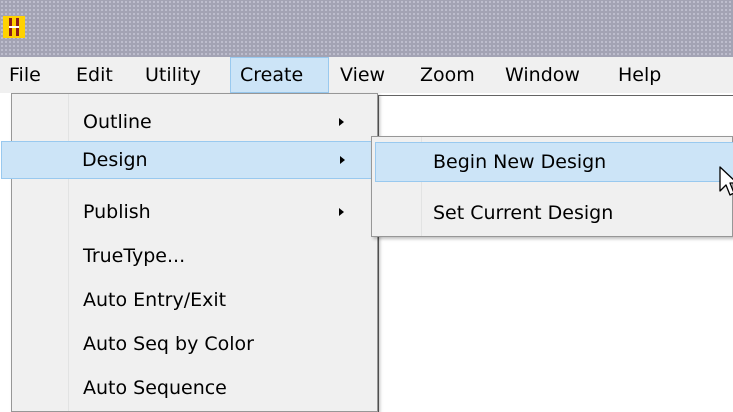  Describe the element at coordinates (94, 75) in the screenshot. I see `menu-edit: Edit` at that location.